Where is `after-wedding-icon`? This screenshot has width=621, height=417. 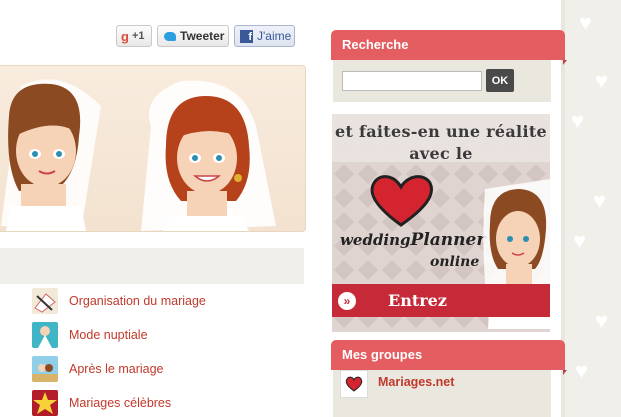 after-wedding-icon is located at coordinates (45, 369).